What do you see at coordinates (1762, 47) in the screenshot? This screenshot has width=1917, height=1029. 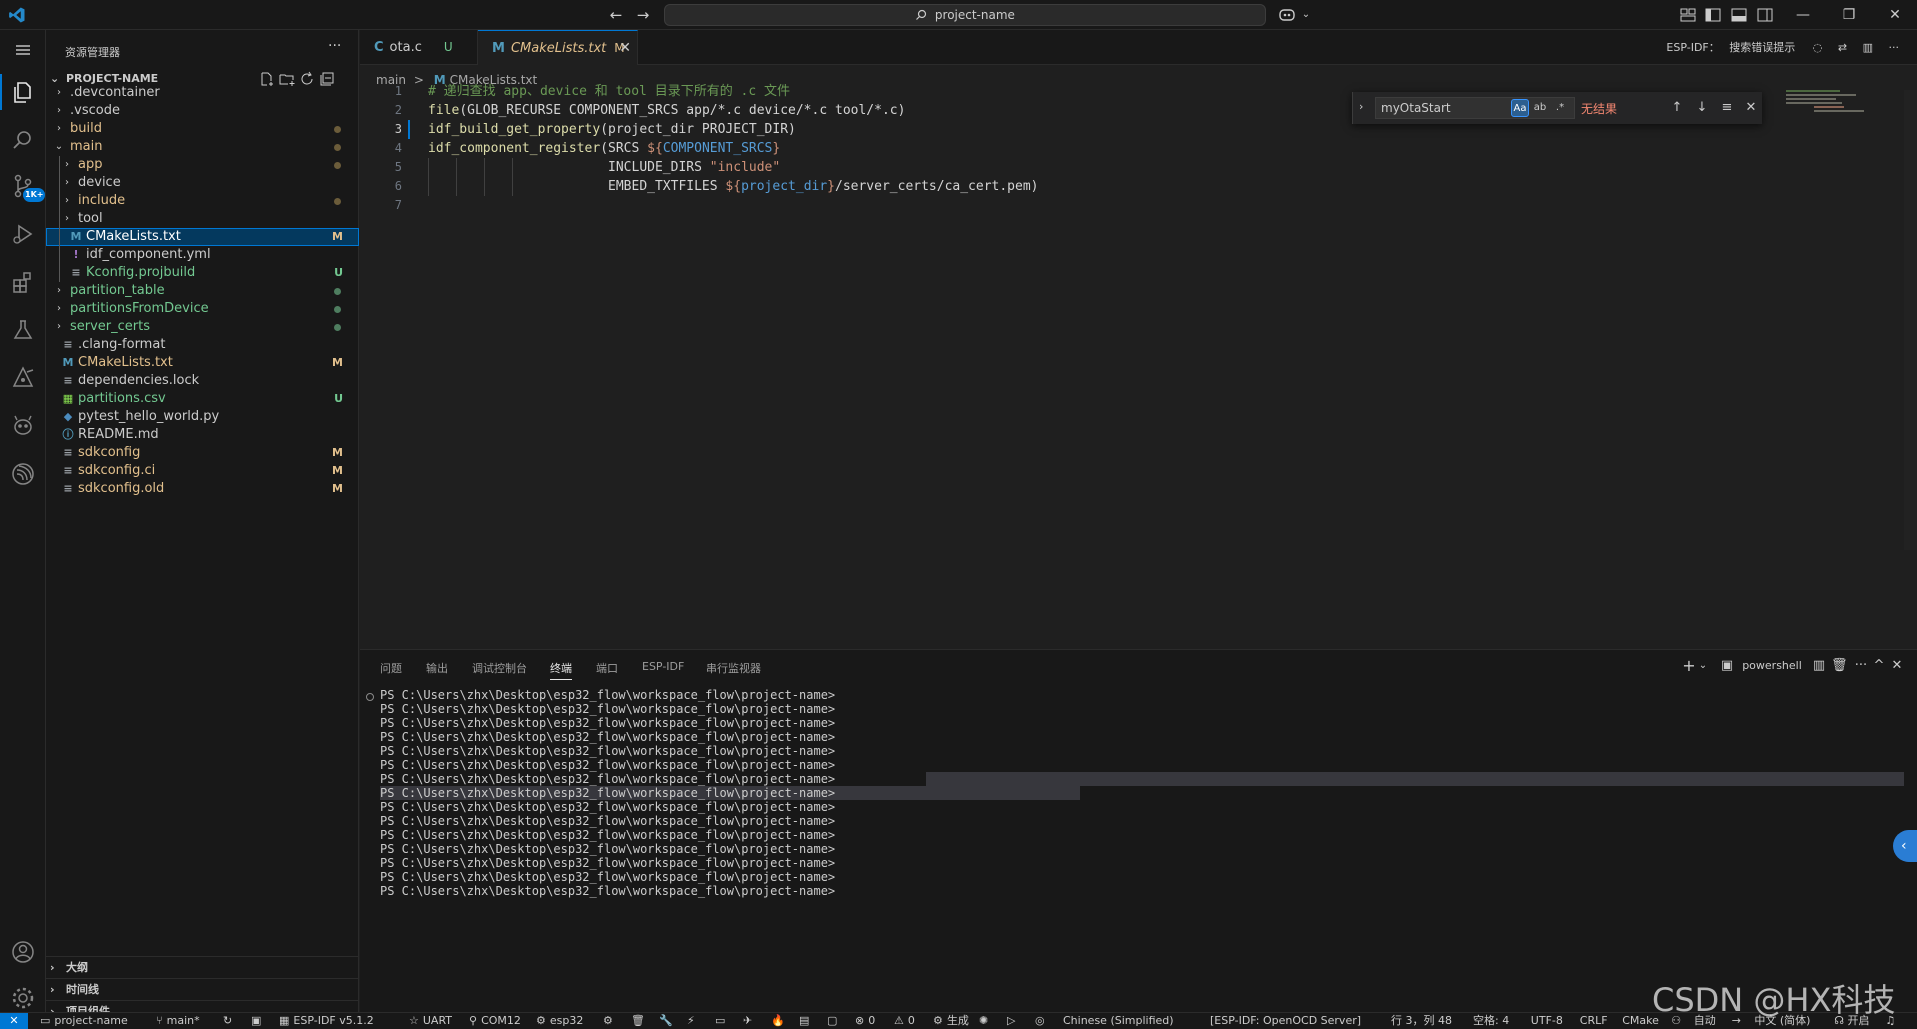 I see `search-error-hint-button: 搜索错误提示` at bounding box center [1762, 47].